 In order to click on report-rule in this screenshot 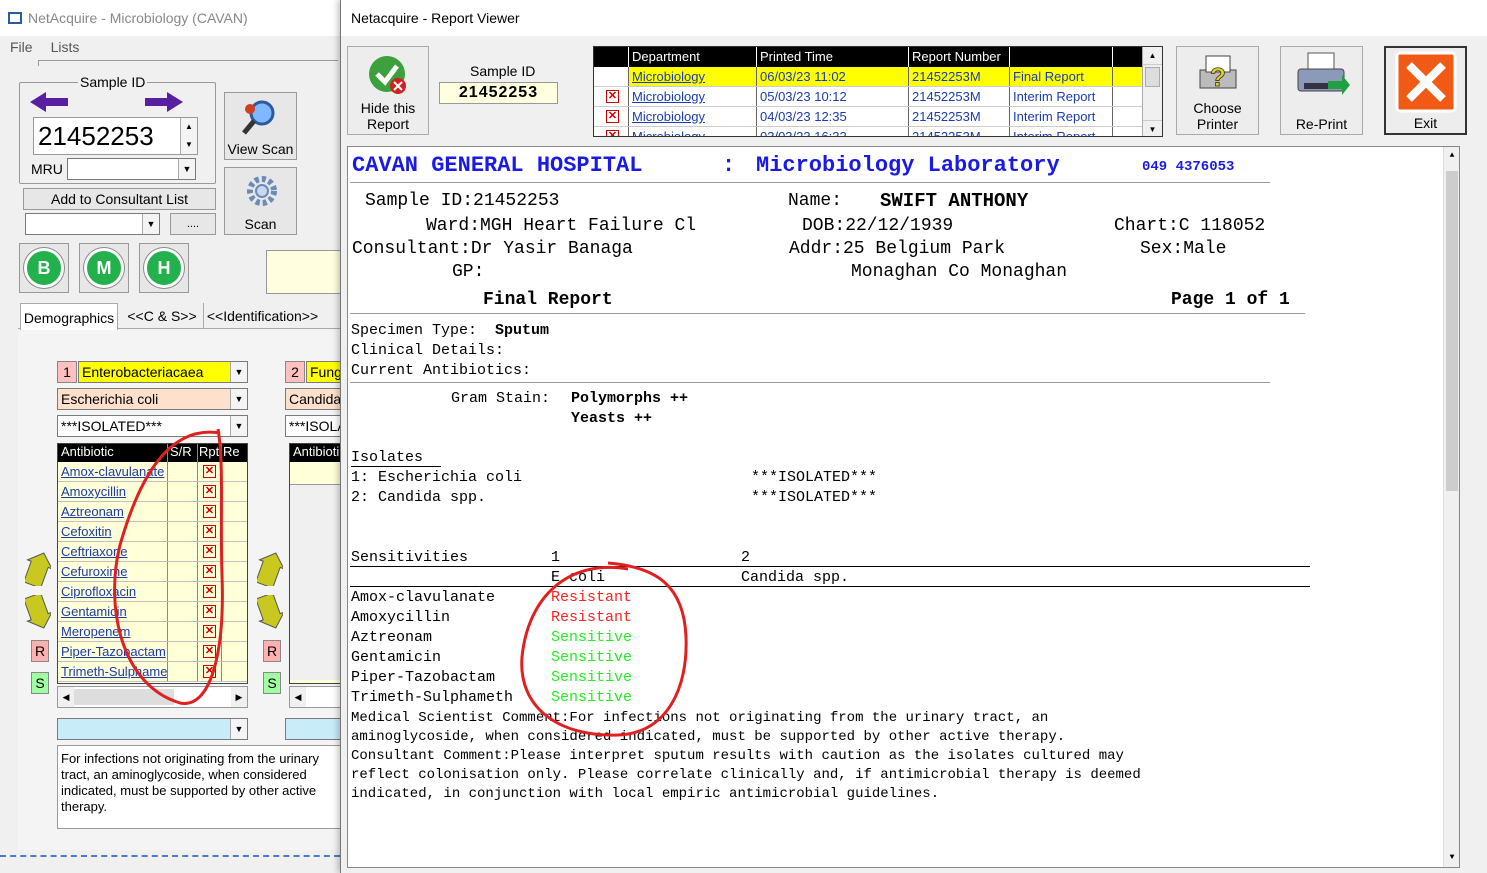, I will do `click(827, 313)`.